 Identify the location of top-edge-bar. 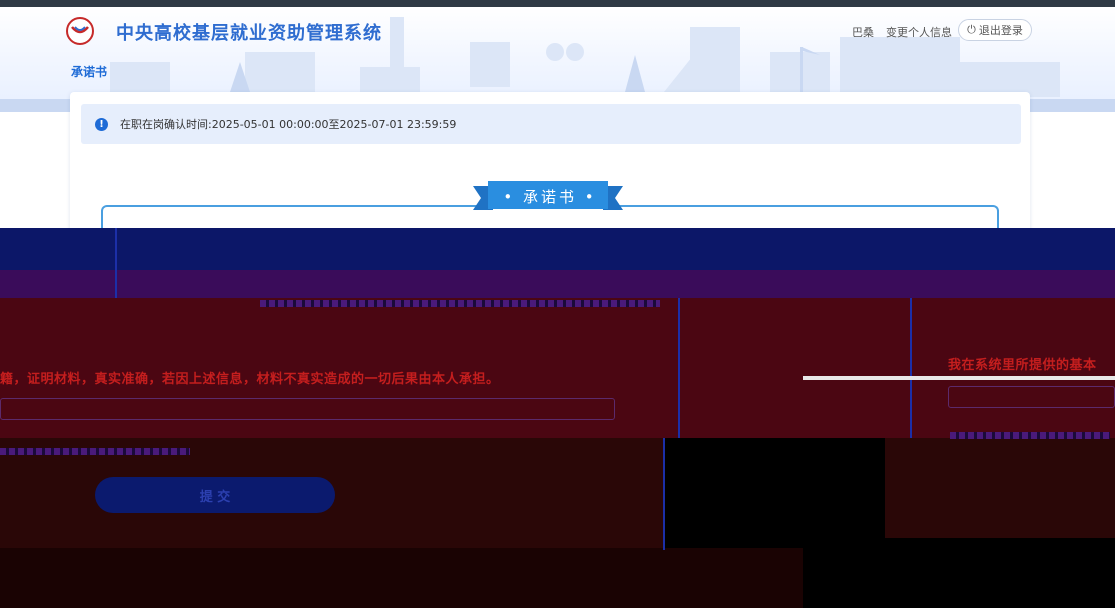
(557, 3).